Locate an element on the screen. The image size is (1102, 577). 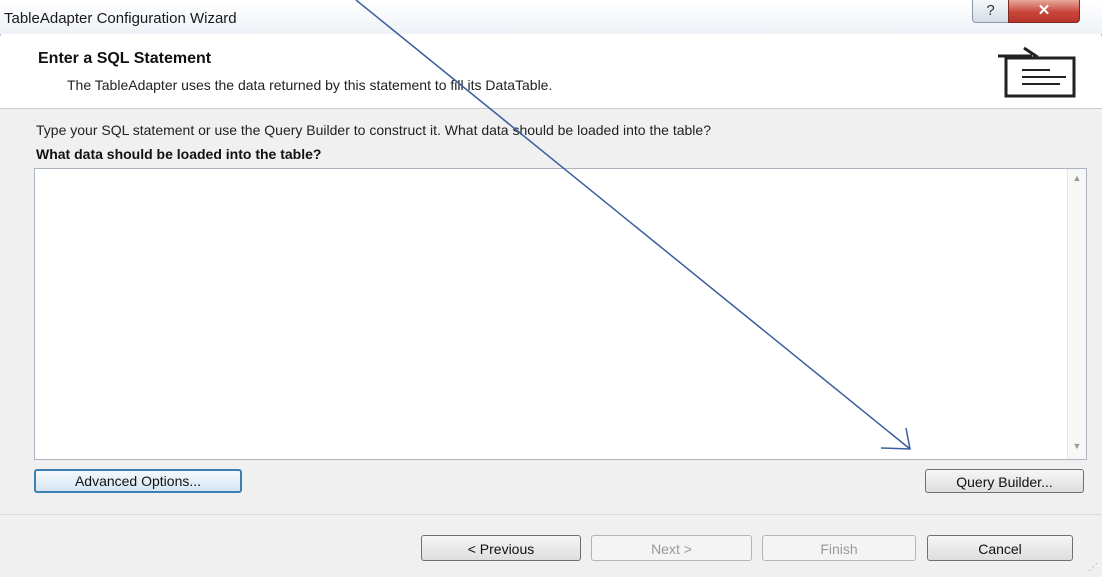
resize-grip-icon: ⋰ is located at coordinates (1093, 567).